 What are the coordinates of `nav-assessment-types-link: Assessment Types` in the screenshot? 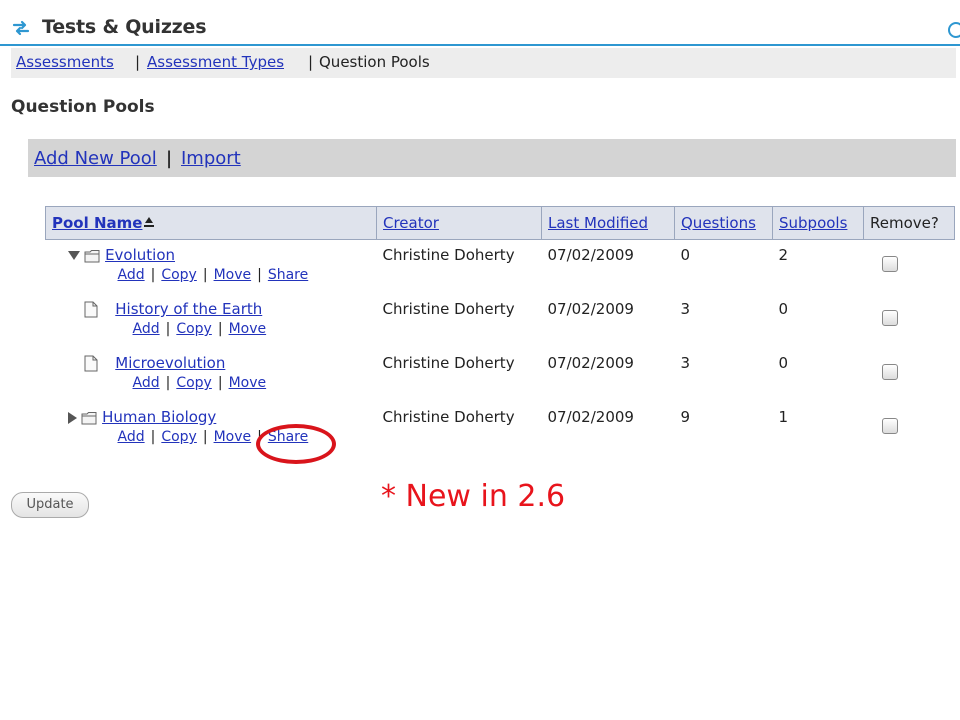 It's located at (215, 62).